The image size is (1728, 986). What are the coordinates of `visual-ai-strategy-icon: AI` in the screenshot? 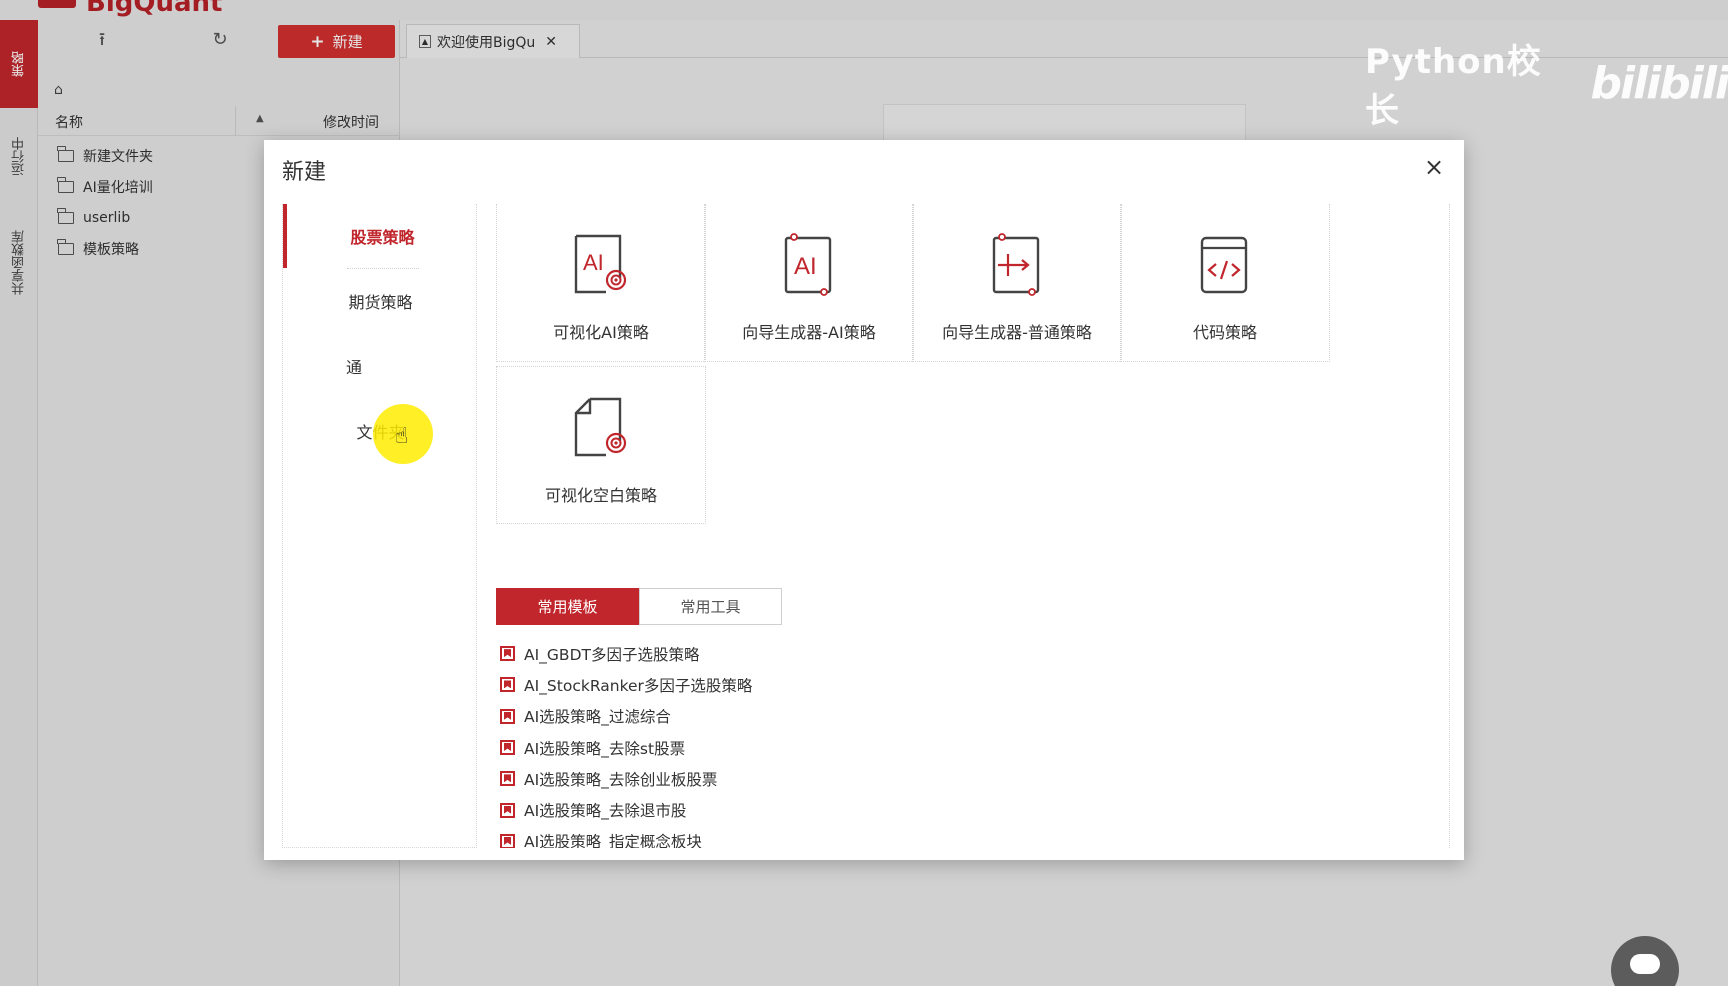 It's located at (600, 264).